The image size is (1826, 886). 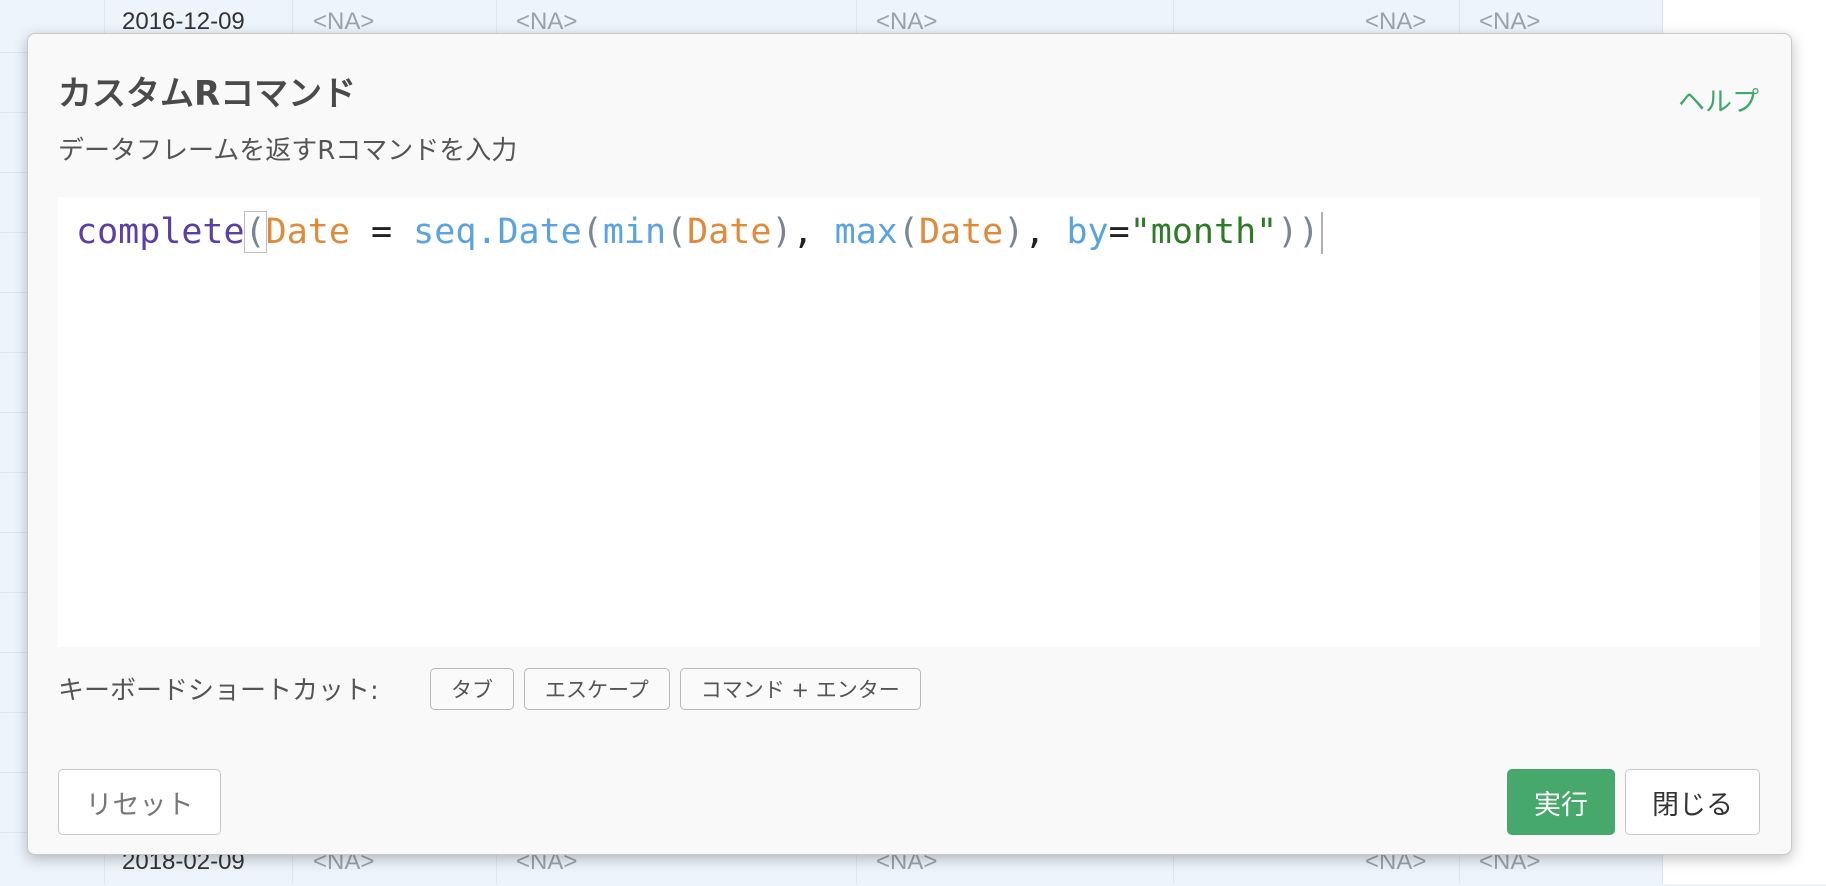 What do you see at coordinates (634, 232) in the screenshot?
I see `code-token-call: min` at bounding box center [634, 232].